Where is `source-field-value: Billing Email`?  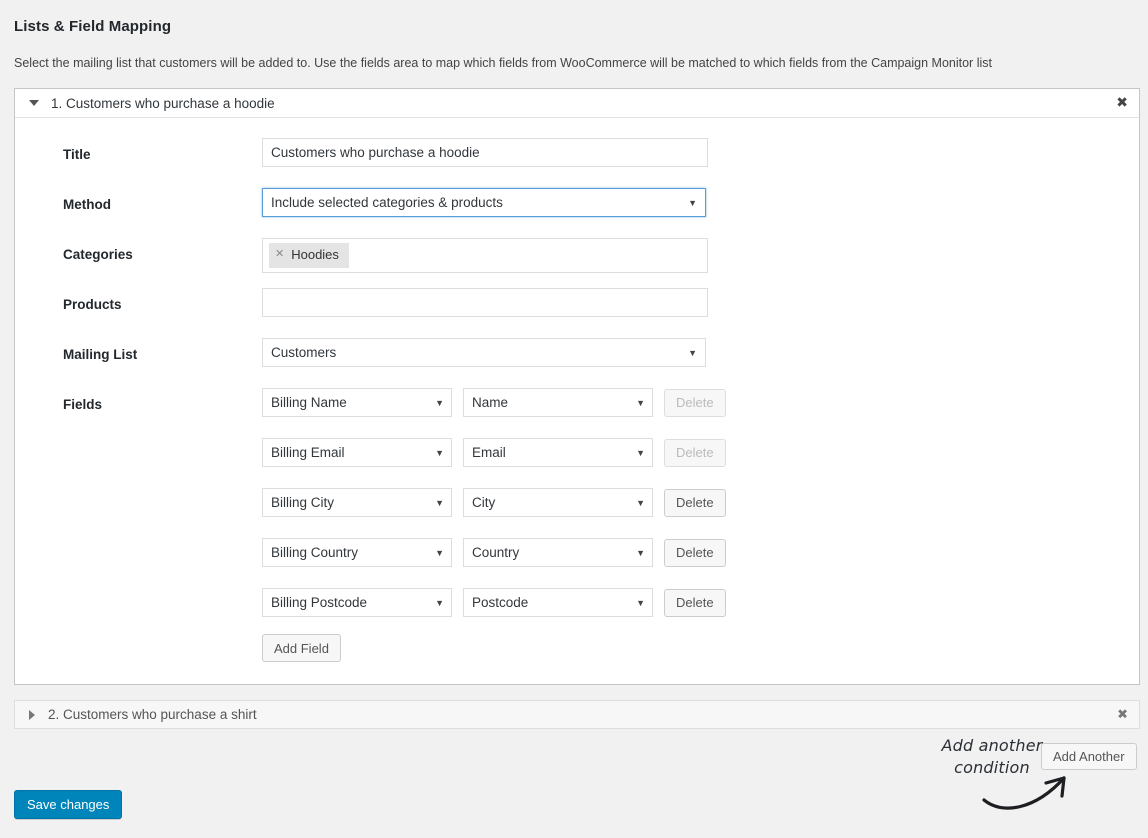
source-field-value: Billing Email is located at coordinates (308, 452).